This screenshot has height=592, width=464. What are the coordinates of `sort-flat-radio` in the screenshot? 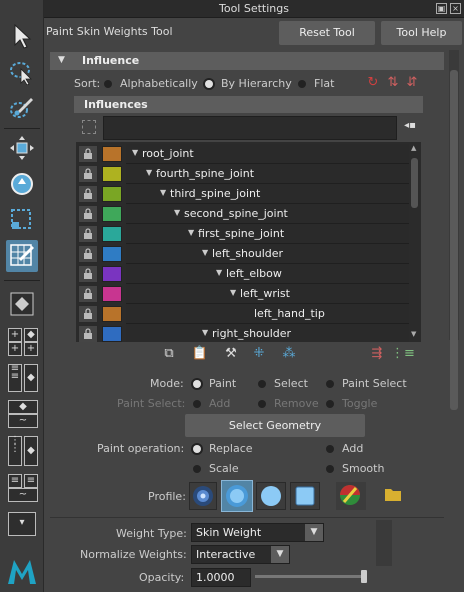 It's located at (302, 84).